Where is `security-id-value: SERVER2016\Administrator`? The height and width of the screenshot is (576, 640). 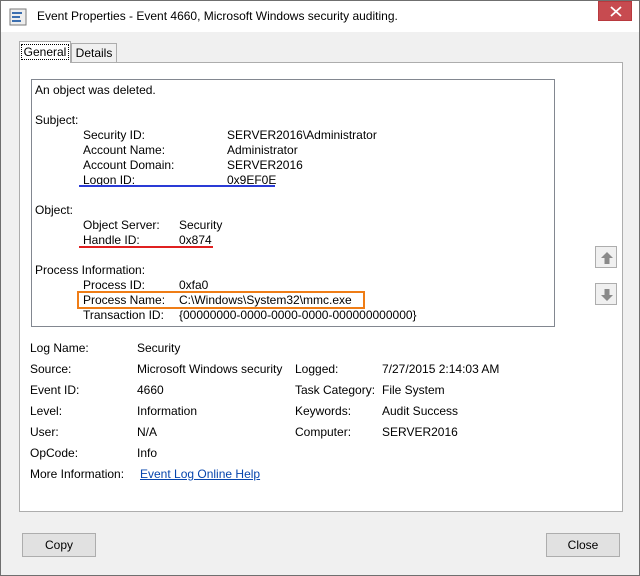 security-id-value: SERVER2016\Administrator is located at coordinates (302, 135).